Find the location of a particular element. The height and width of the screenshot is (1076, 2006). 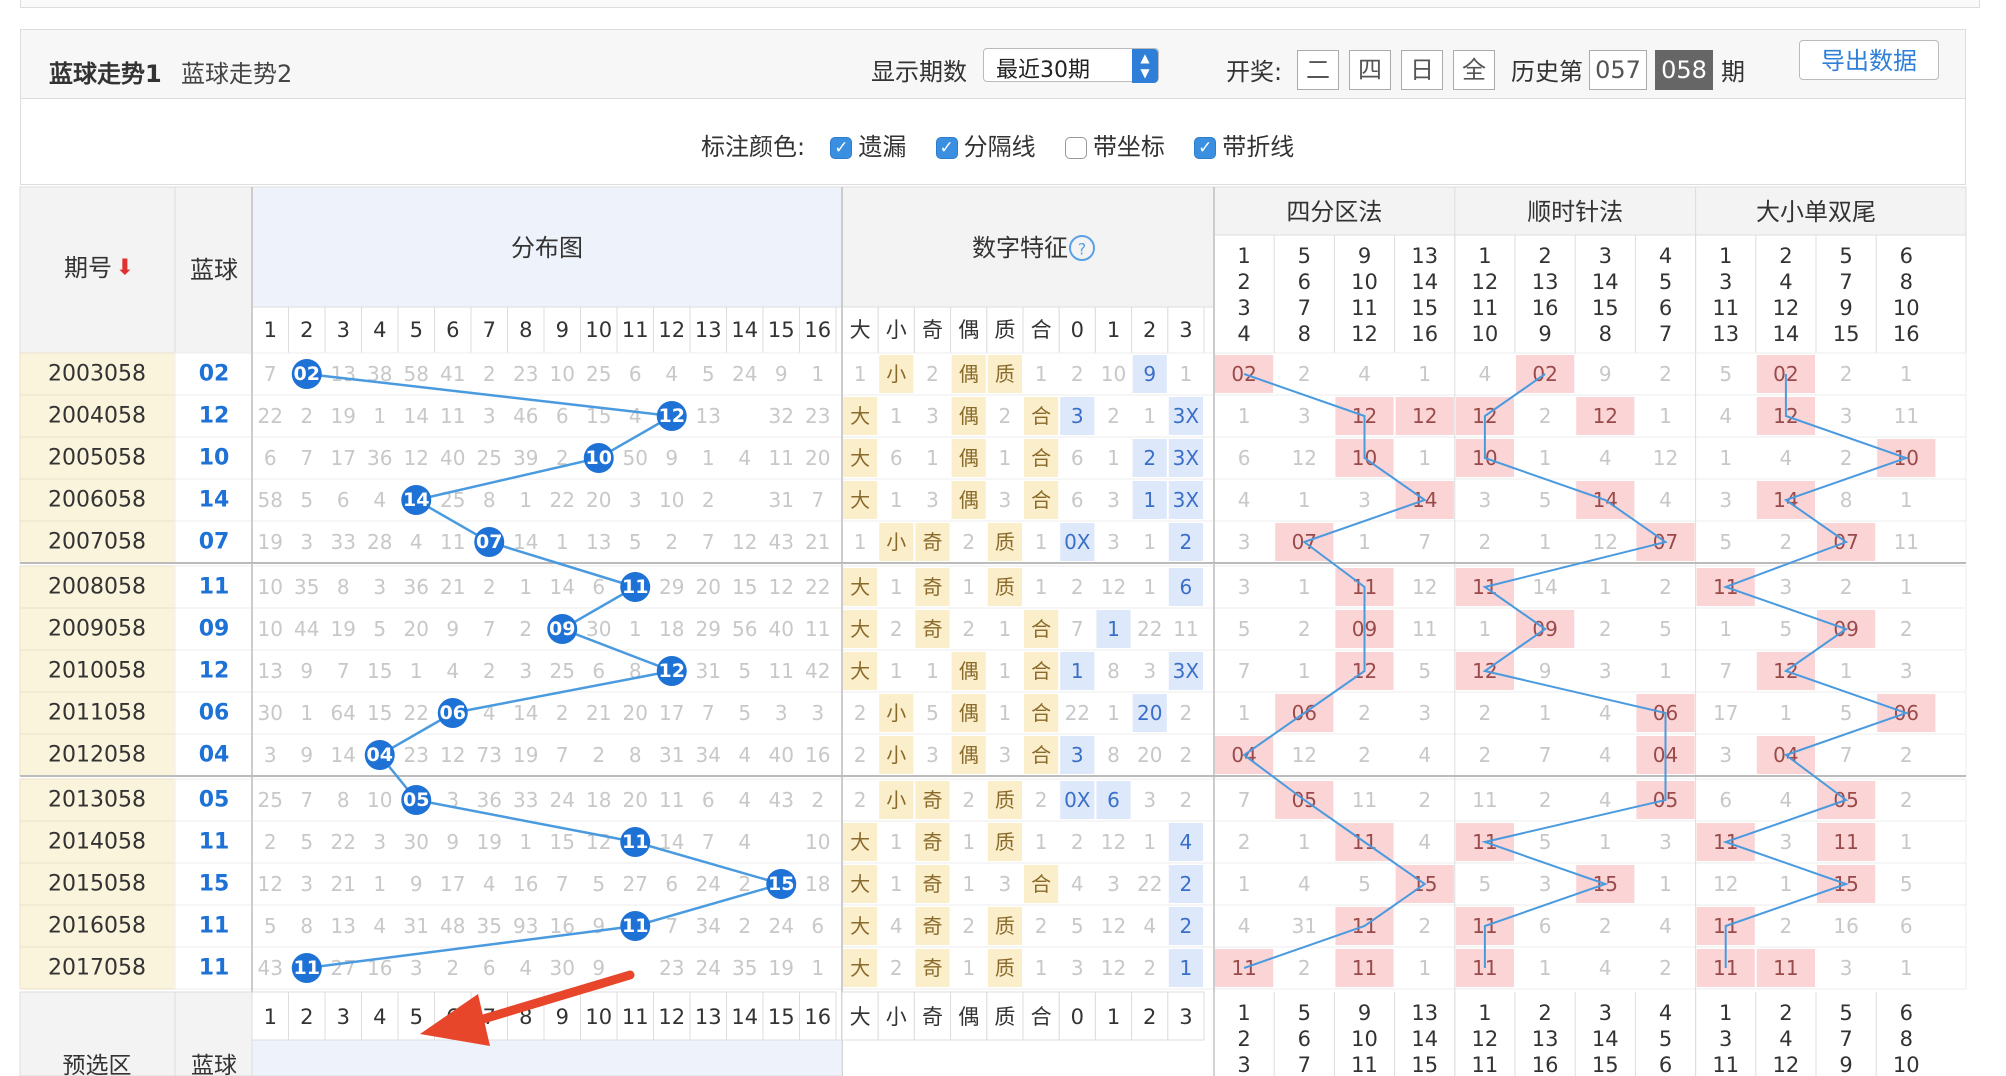

zone-value: 5 is located at coordinates (1545, 842).